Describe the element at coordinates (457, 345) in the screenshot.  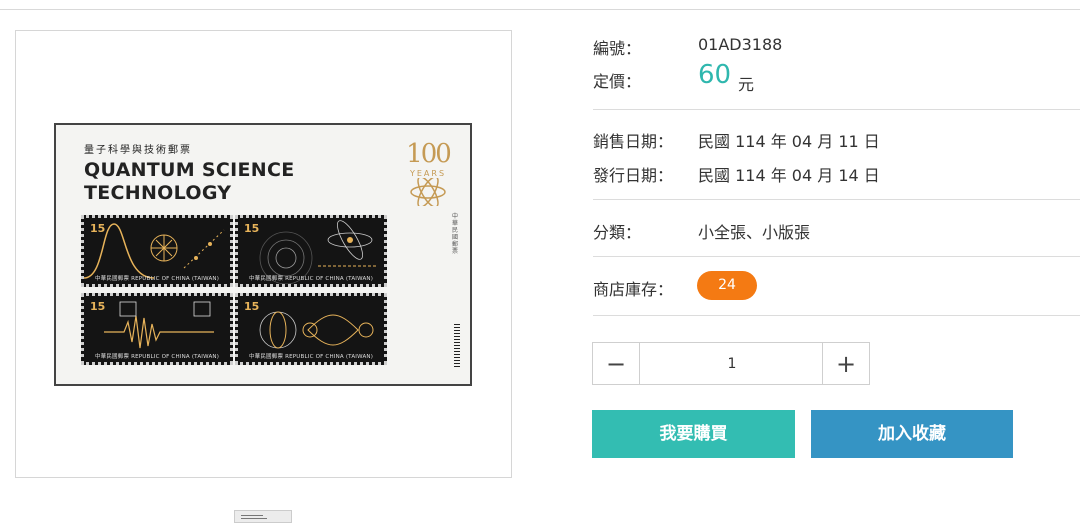
I see `sheet-barcode` at that location.